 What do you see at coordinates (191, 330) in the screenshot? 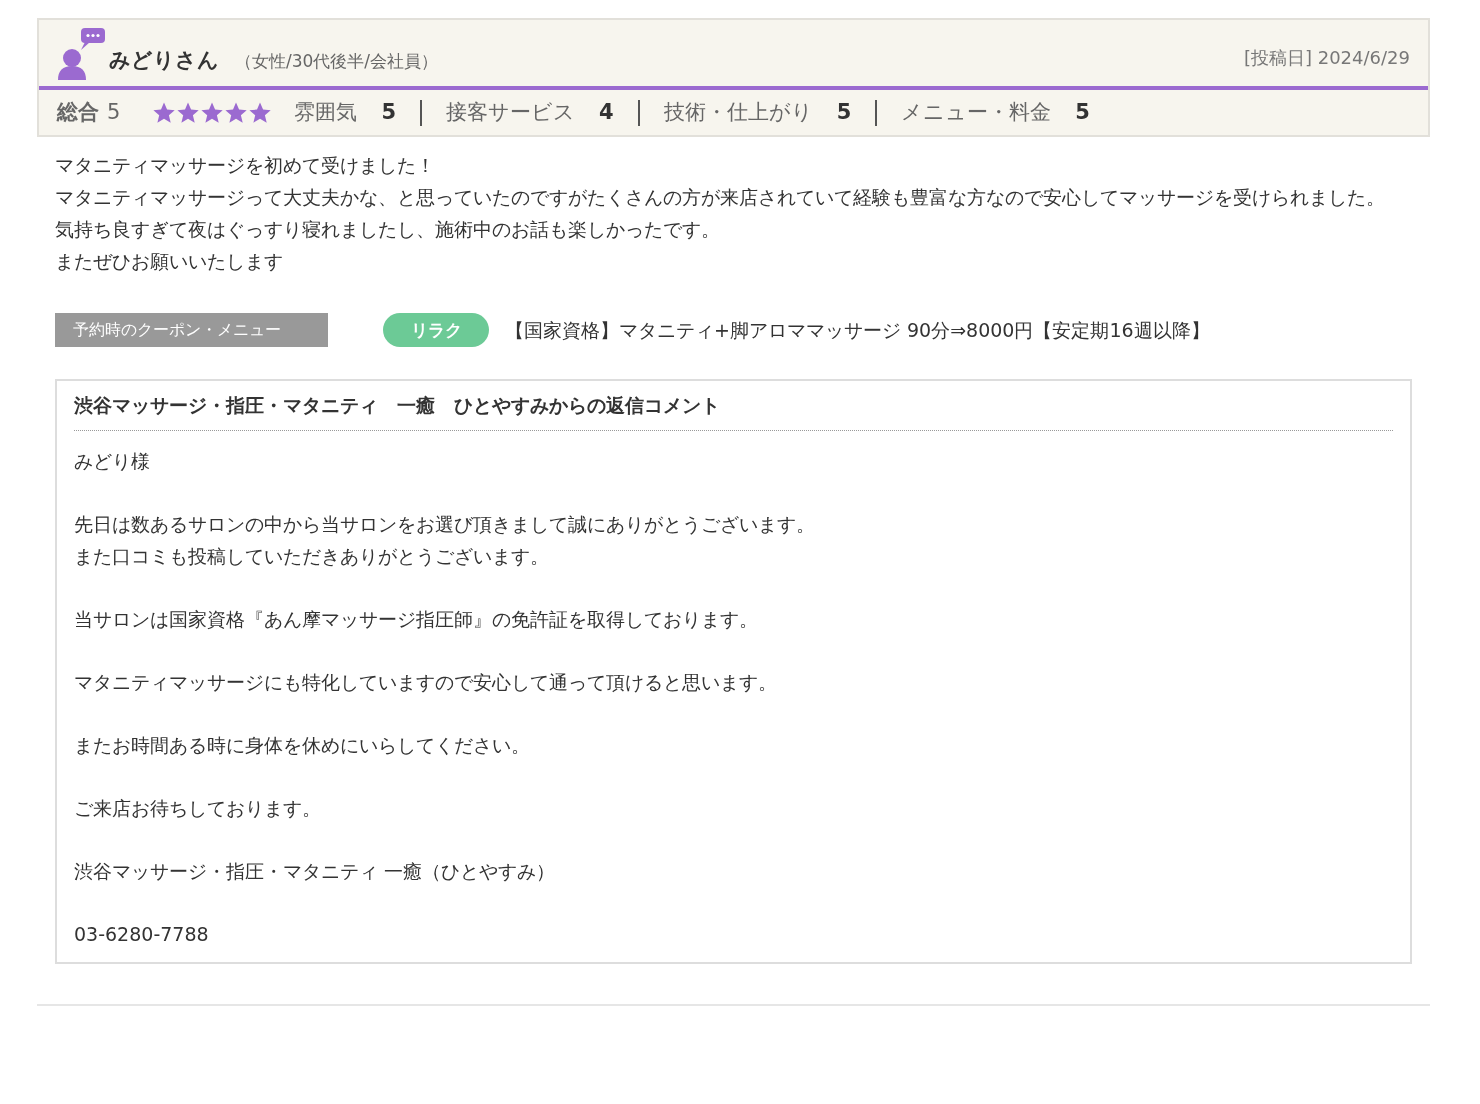
I see `coupon-label: 予約時のクーポン・メニュー` at bounding box center [191, 330].